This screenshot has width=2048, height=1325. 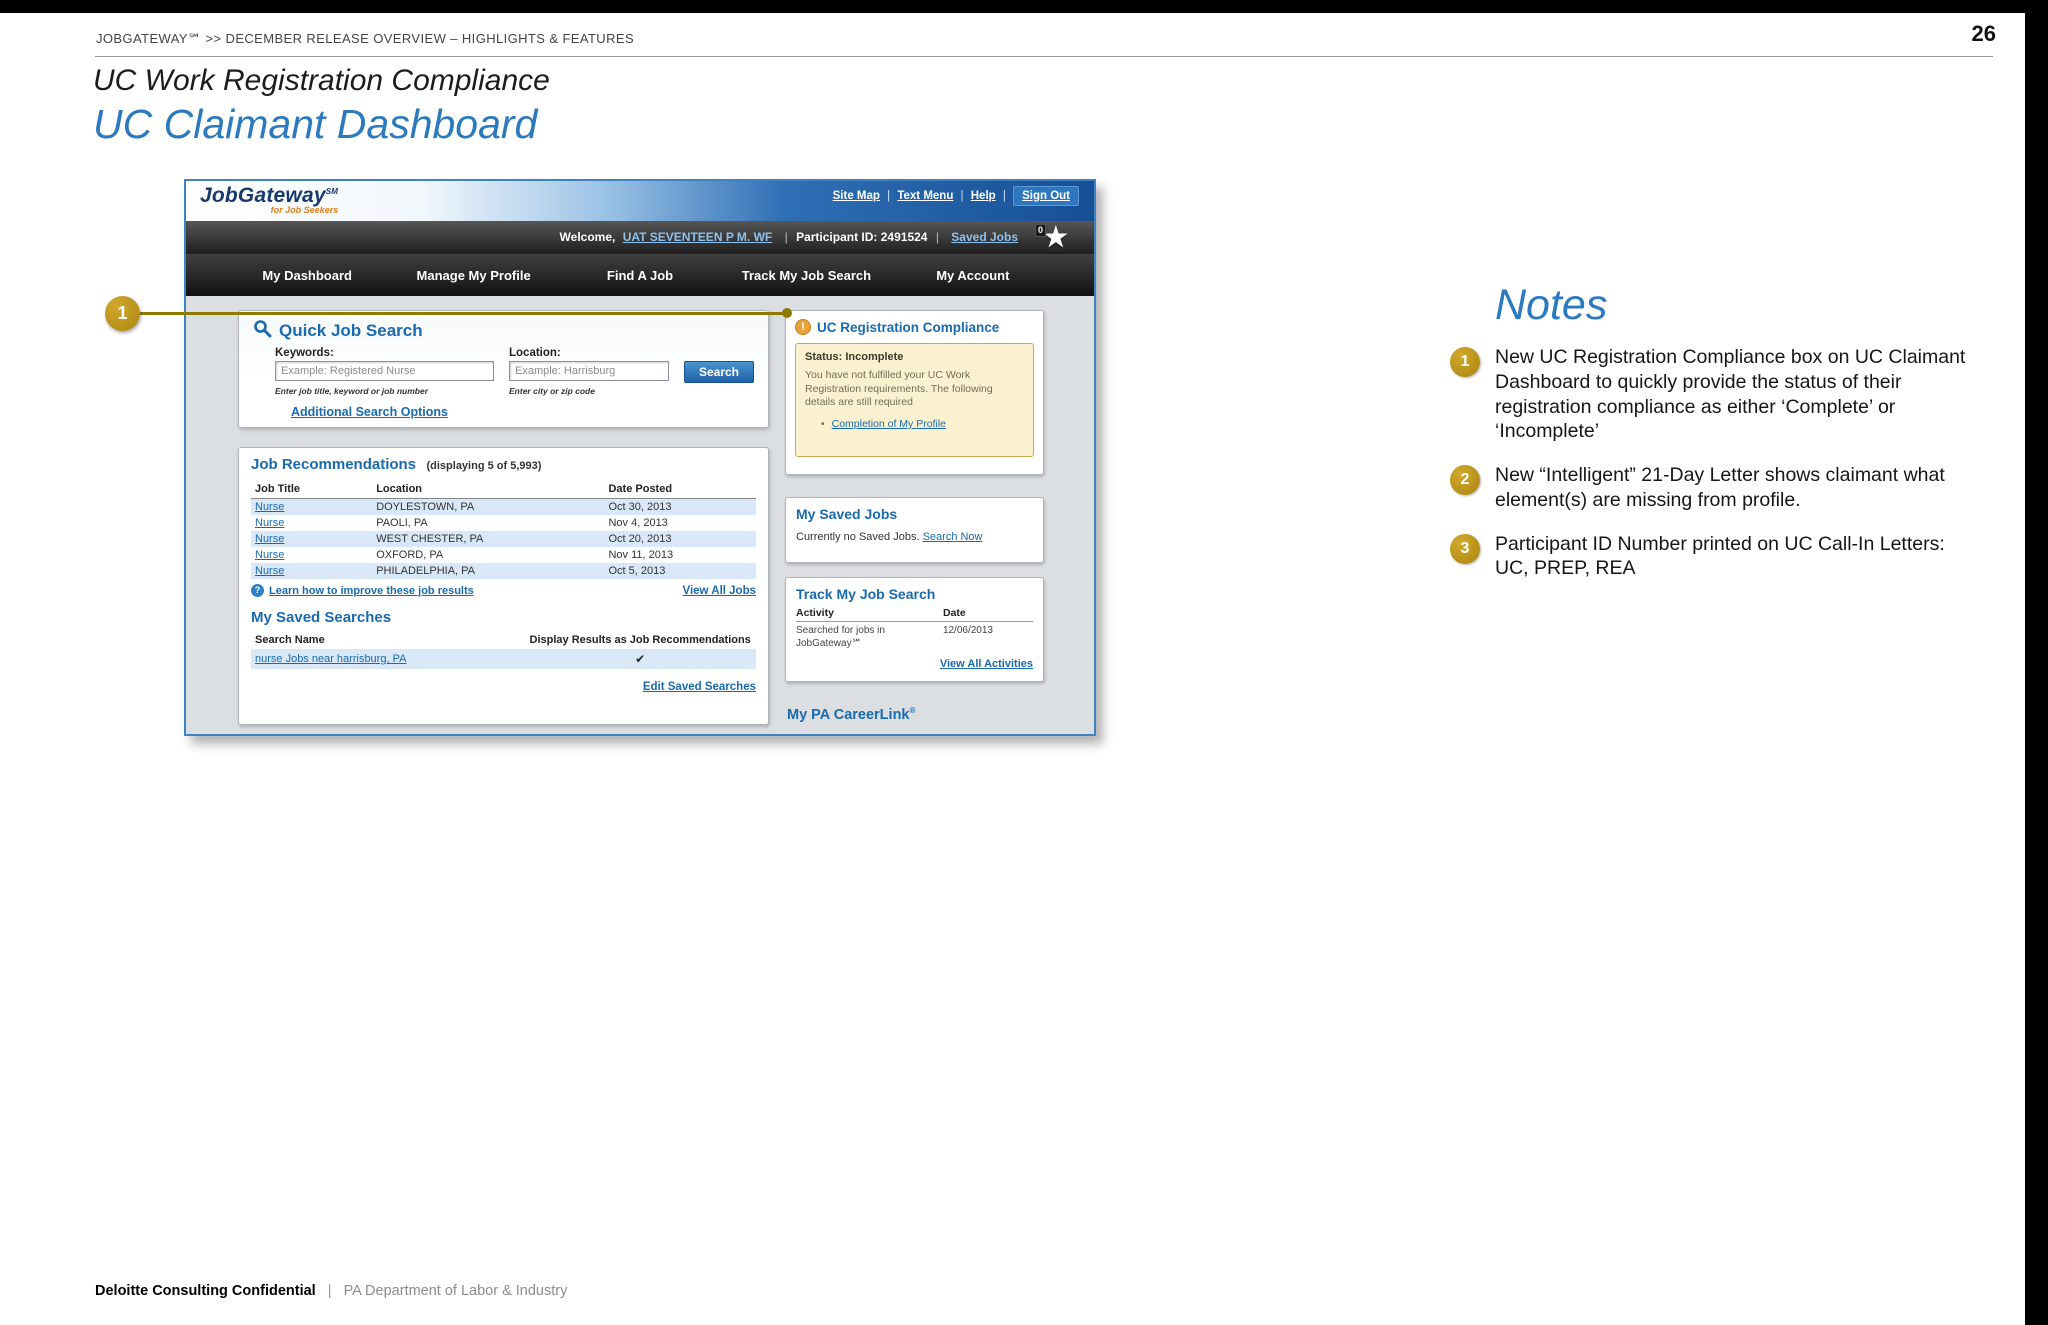 What do you see at coordinates (455, 1291) in the screenshot?
I see `footer-org: PA Department of Labor & Industry` at bounding box center [455, 1291].